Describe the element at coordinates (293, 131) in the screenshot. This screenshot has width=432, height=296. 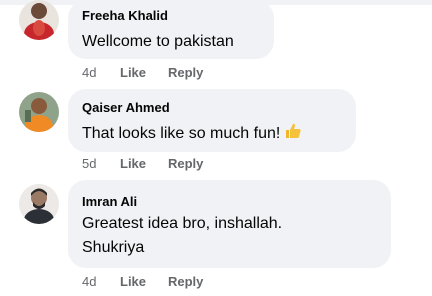
I see `thumbs-up-icon` at that location.